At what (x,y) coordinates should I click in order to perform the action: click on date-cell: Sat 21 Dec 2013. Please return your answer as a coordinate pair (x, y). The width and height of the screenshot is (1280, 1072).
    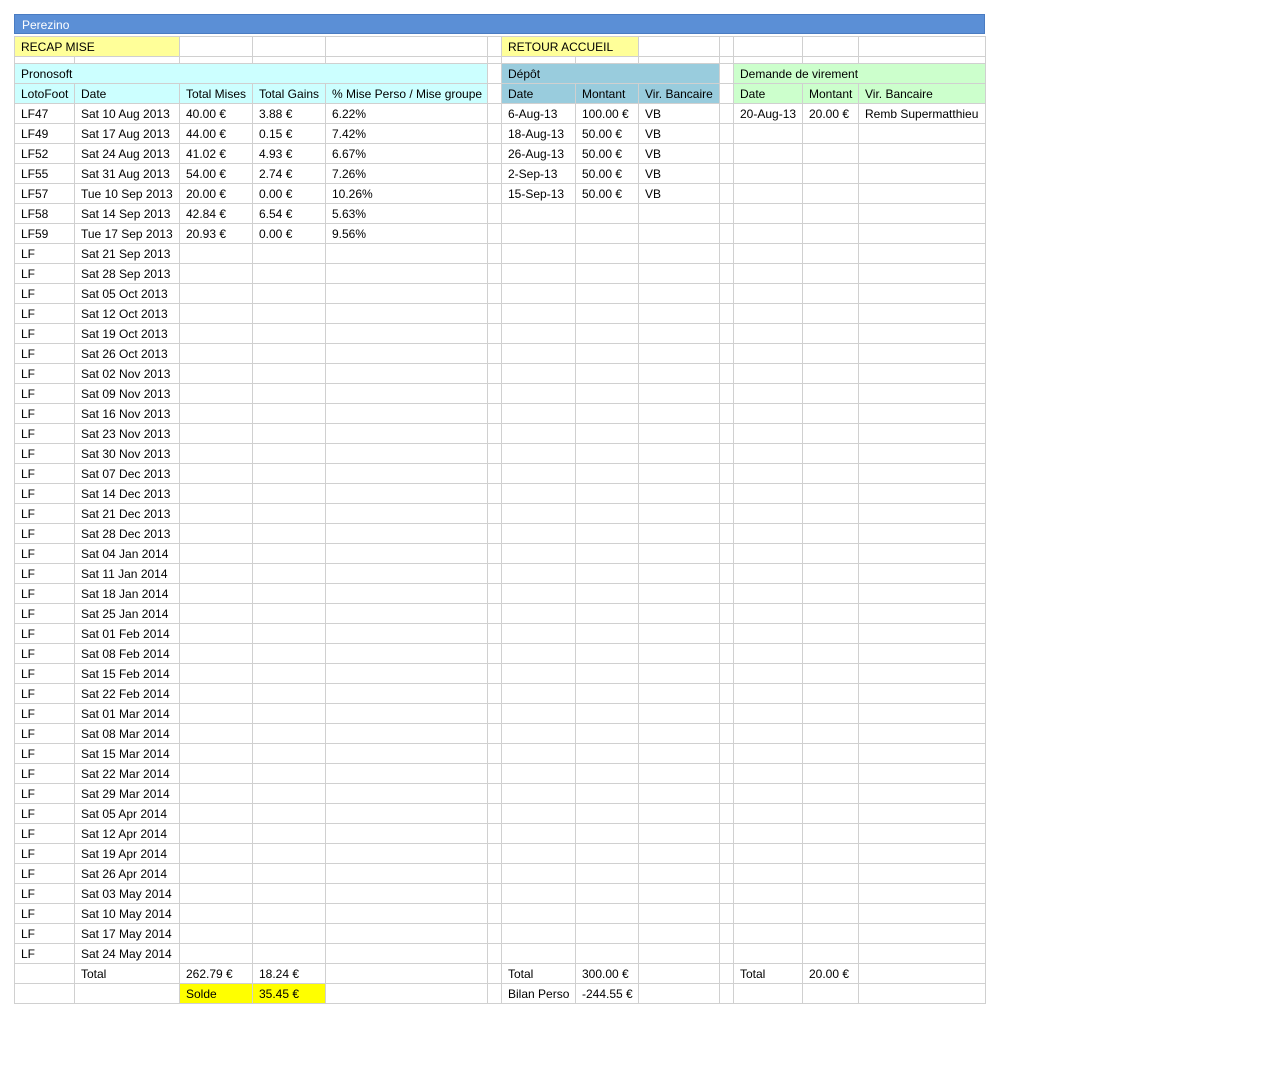
    Looking at the image, I should click on (127, 513).